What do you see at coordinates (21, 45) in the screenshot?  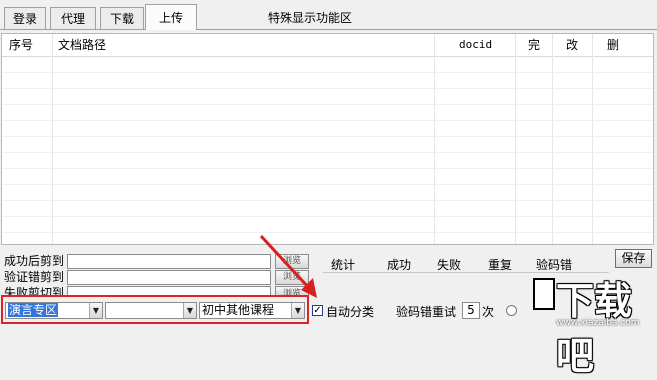 I see `column-header-index: 序号` at bounding box center [21, 45].